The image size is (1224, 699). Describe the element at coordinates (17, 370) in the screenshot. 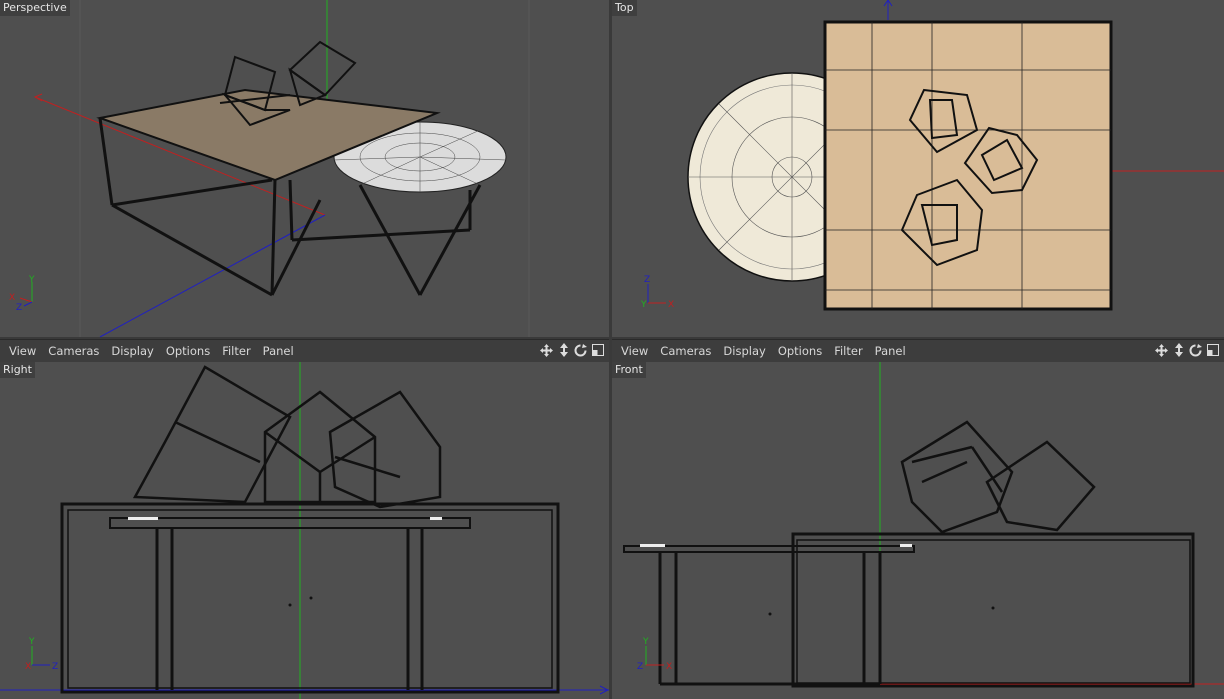

I see `viewport-label: Right` at that location.